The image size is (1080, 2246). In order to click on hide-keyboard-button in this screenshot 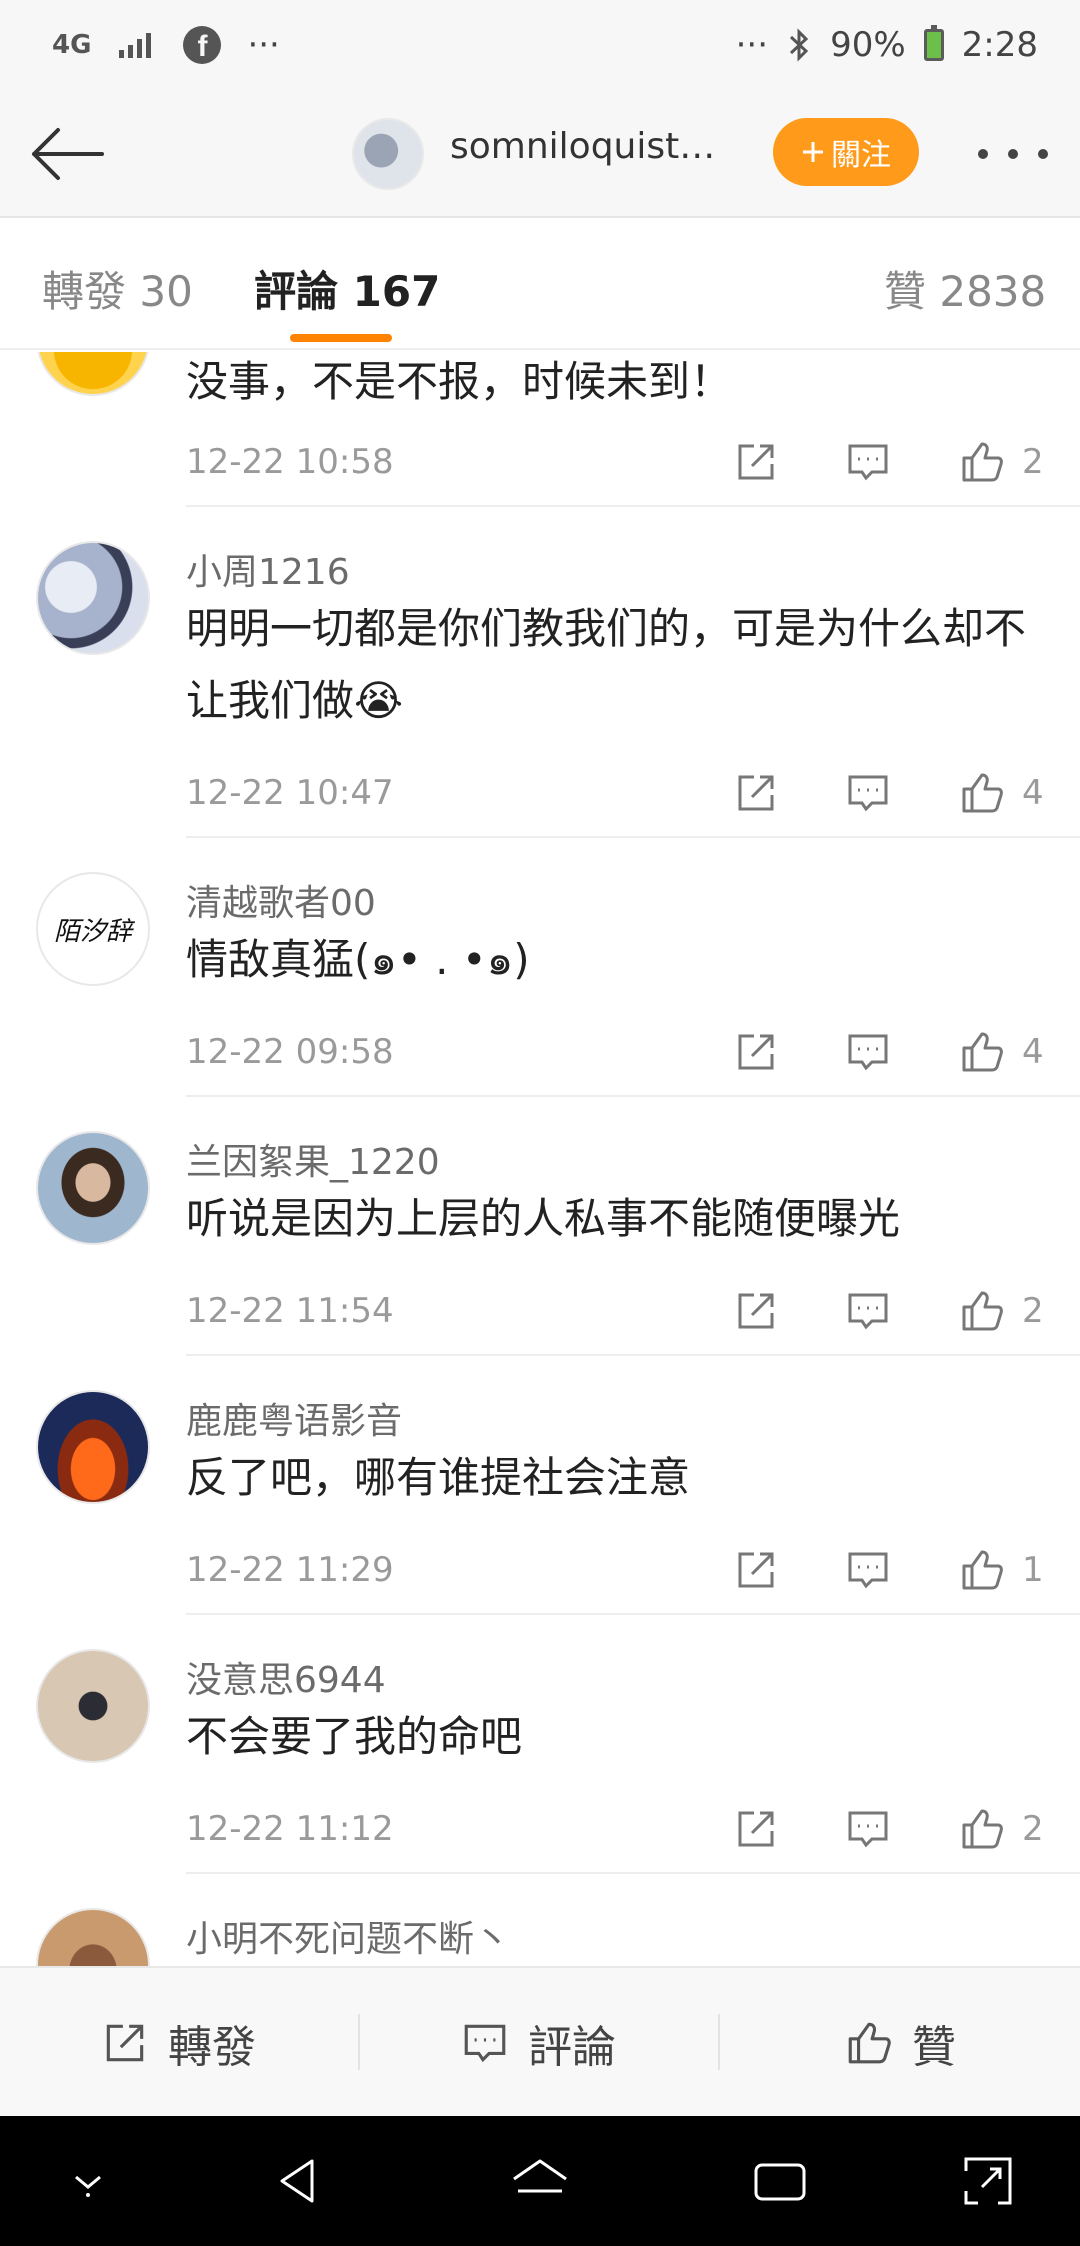, I will do `click(88, 2181)`.